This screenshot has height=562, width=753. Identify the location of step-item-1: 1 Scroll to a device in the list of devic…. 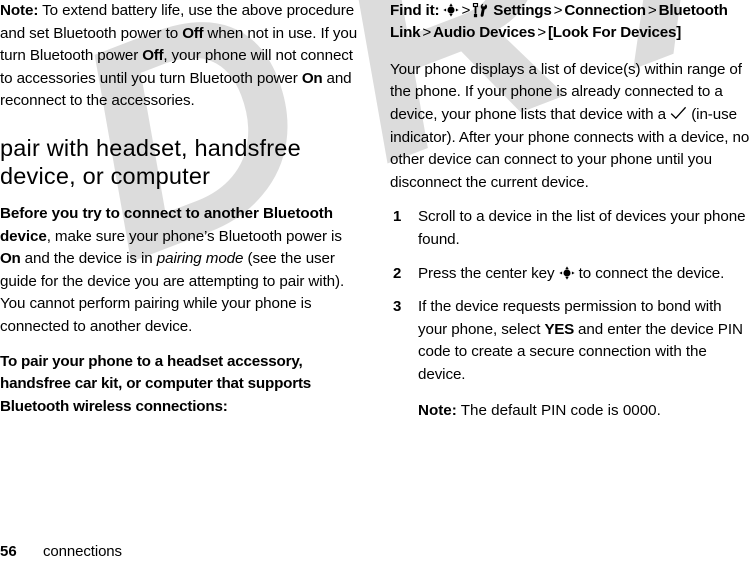
(571, 228).